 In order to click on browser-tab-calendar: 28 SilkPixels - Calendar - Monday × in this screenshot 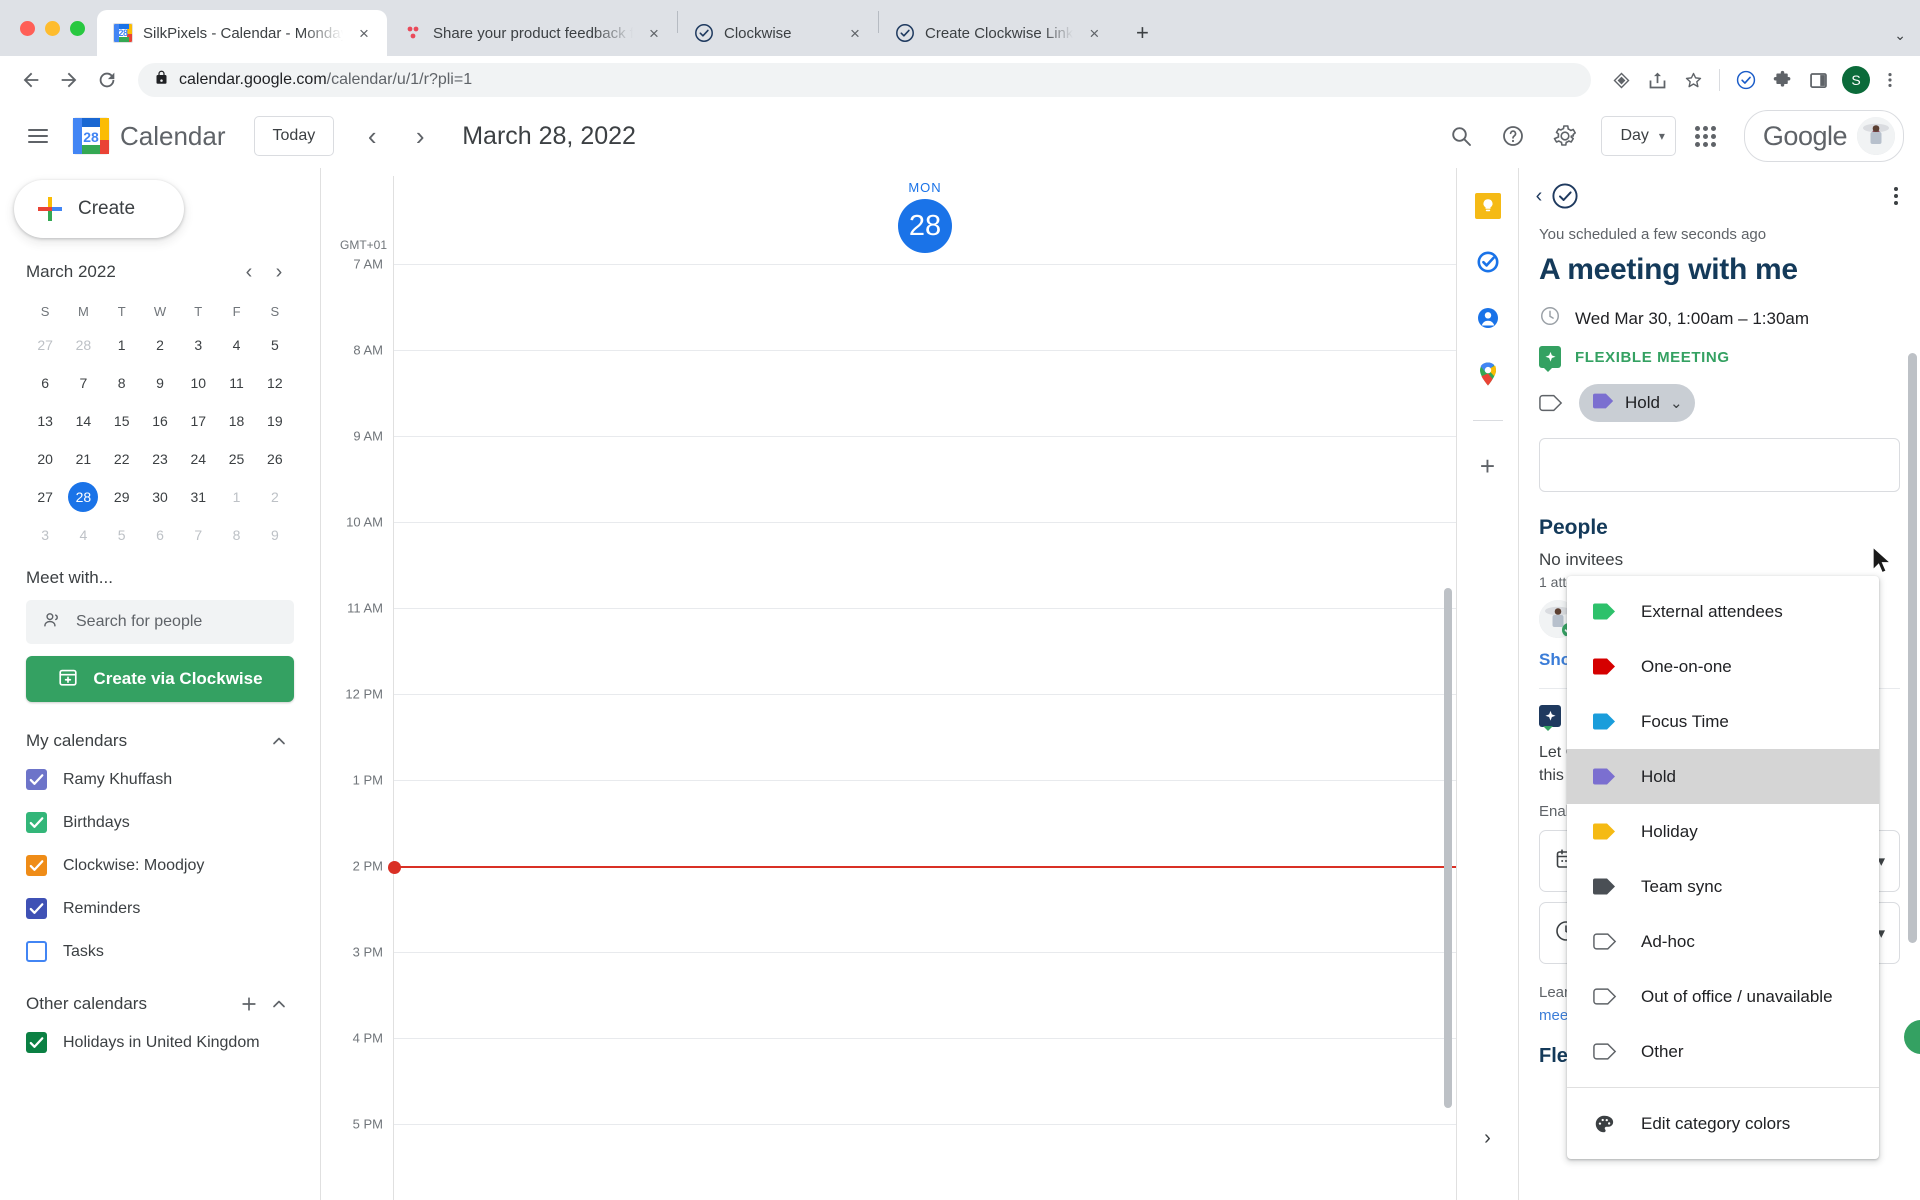, I will do `click(242, 33)`.